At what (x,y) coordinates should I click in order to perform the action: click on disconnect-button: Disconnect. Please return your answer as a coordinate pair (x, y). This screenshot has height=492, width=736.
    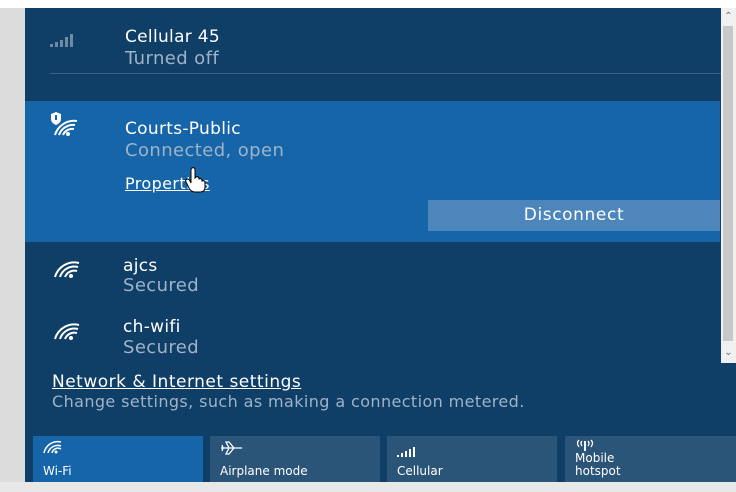
    Looking at the image, I should click on (574, 215).